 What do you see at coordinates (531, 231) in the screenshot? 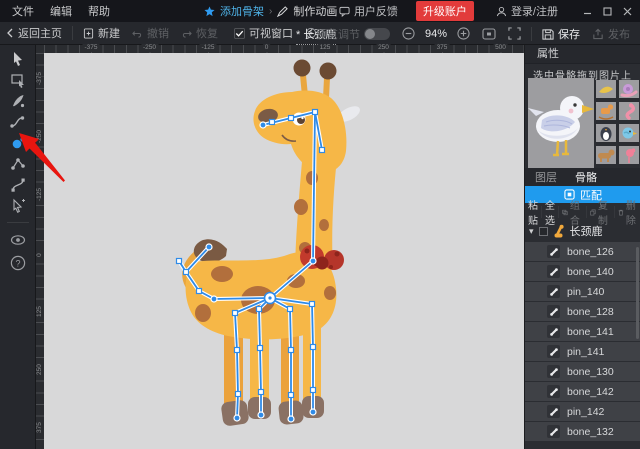
I see `caret-down-icon: ▾` at bounding box center [531, 231].